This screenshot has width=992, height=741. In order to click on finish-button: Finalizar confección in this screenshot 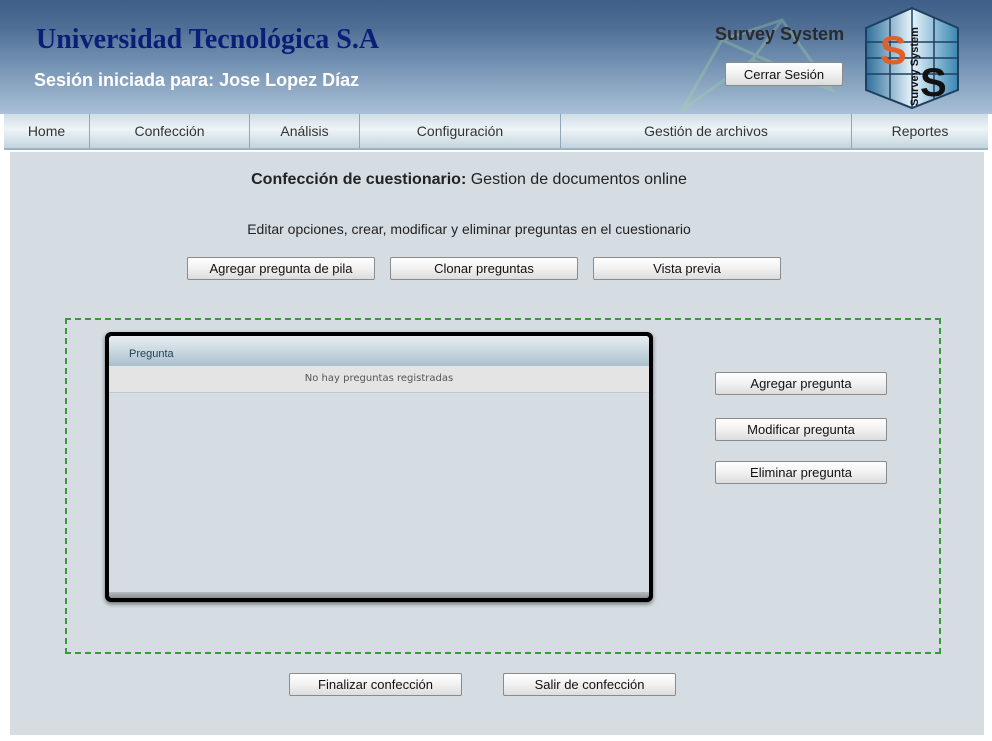, I will do `click(375, 684)`.